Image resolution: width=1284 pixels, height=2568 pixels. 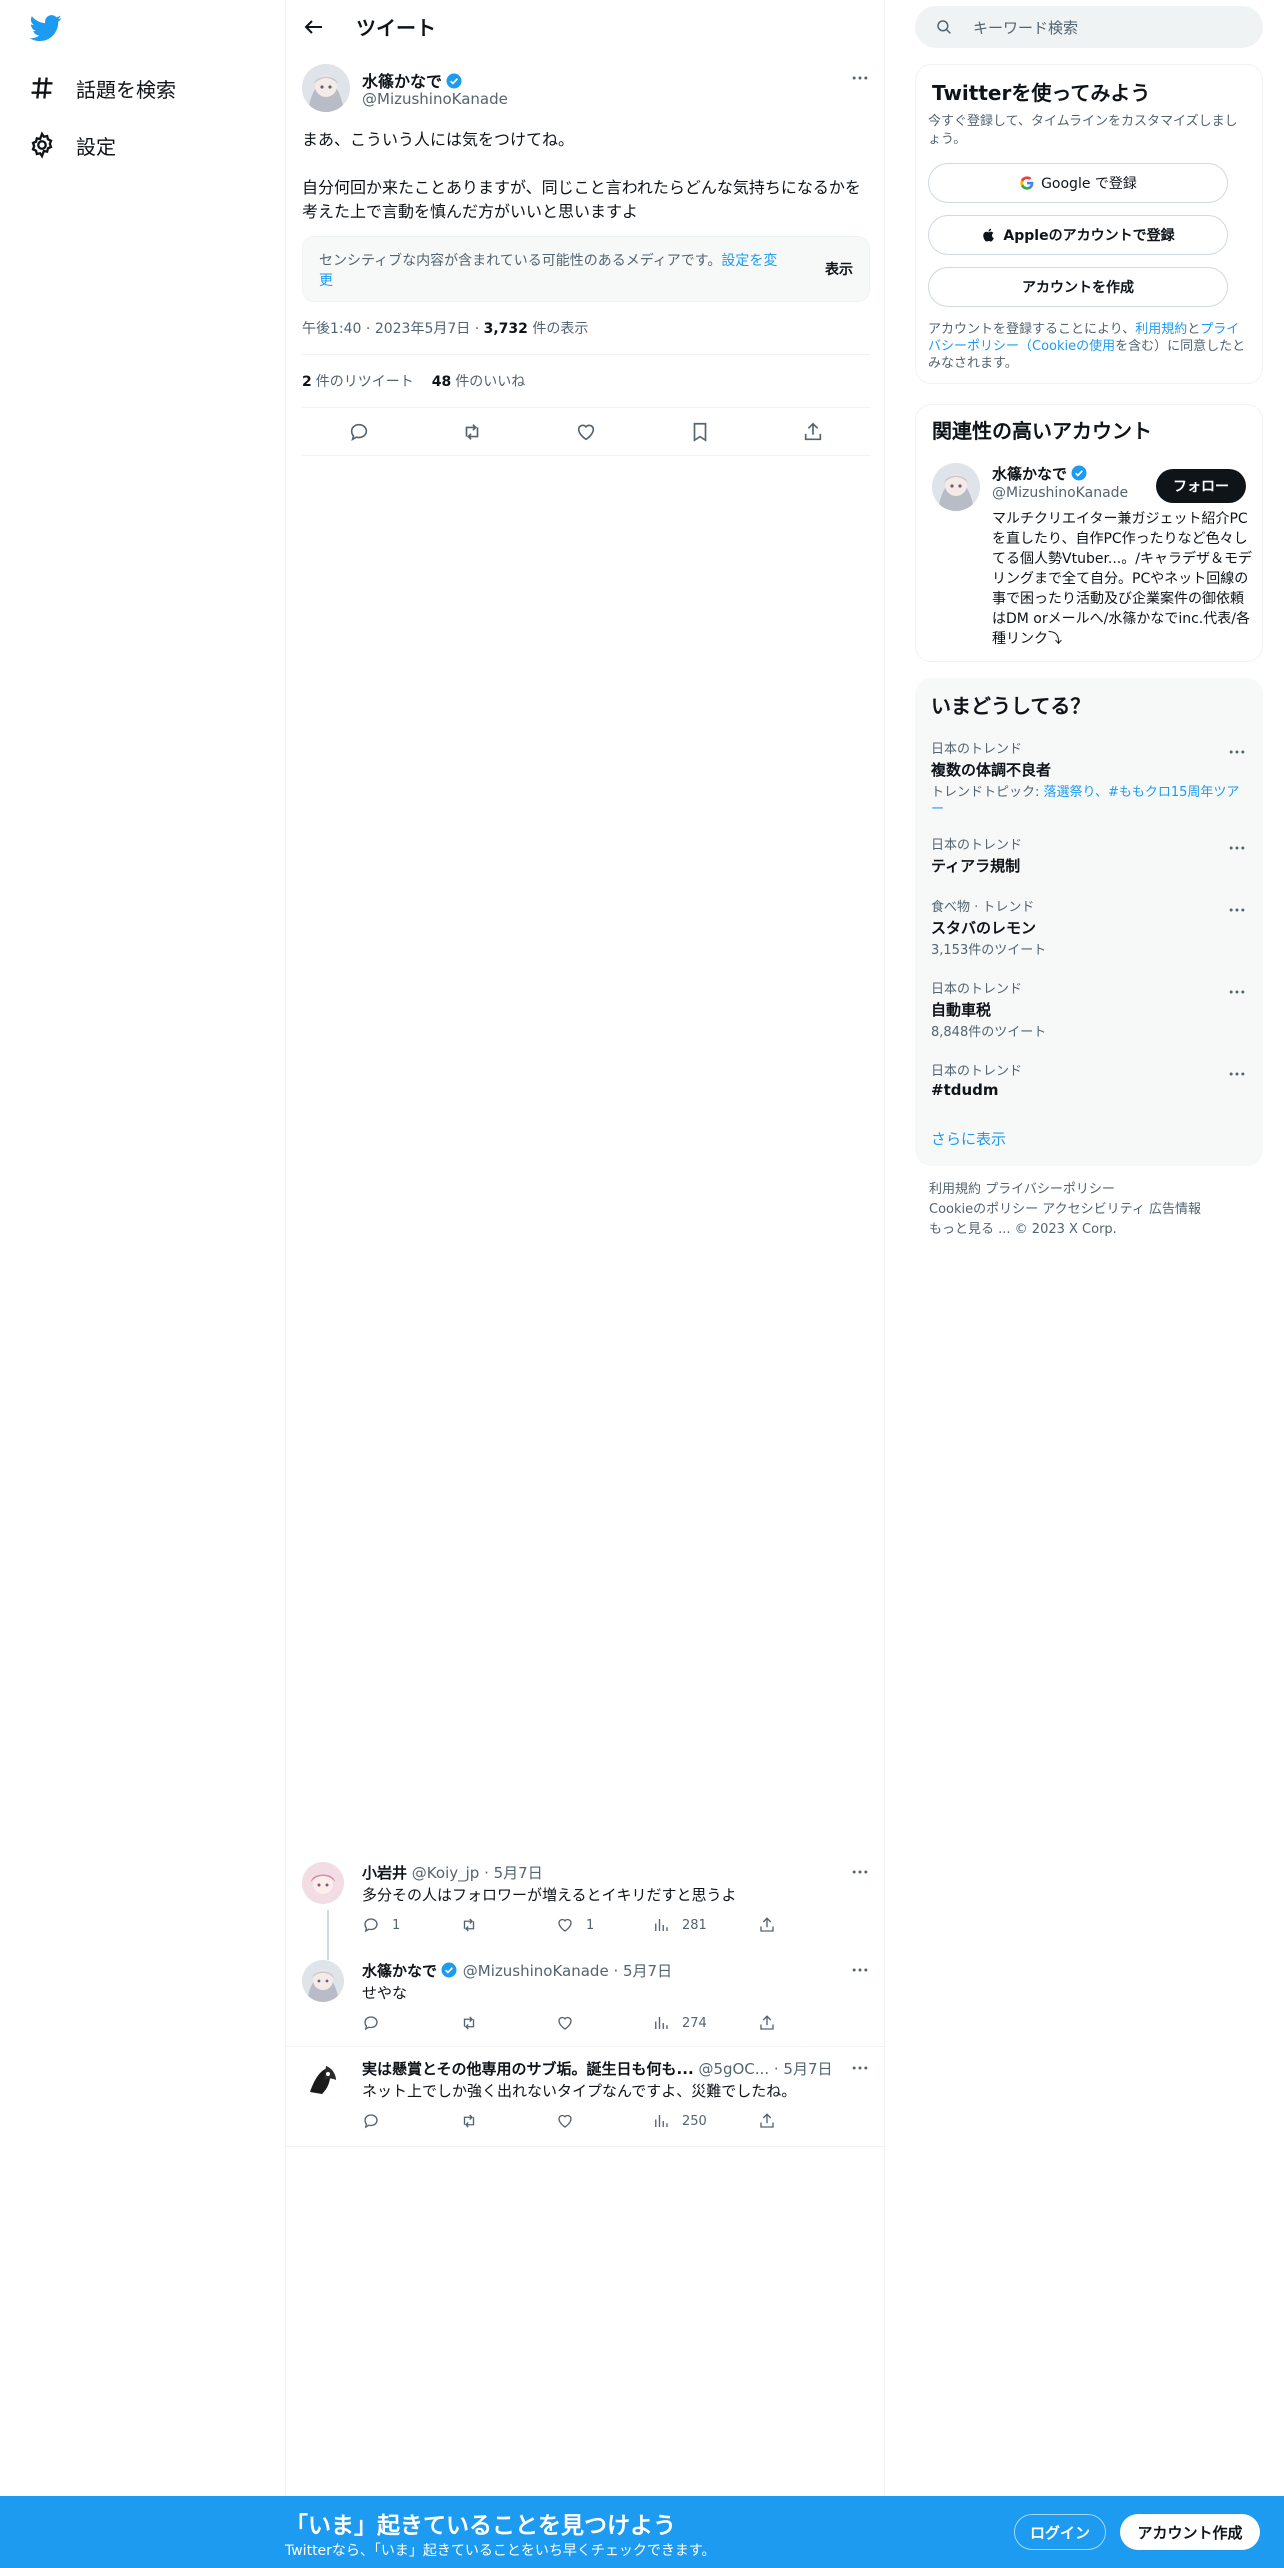 I want to click on views-action: 274, so click(x=679, y=2023).